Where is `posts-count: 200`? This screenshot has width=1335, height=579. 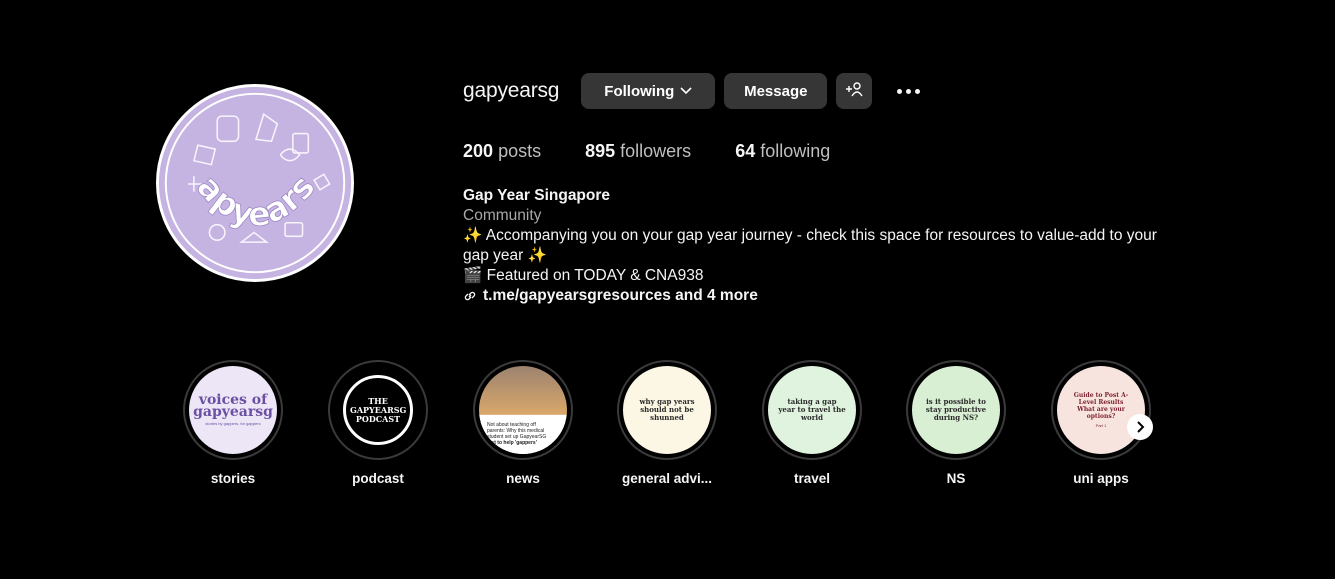 posts-count: 200 is located at coordinates (478, 151).